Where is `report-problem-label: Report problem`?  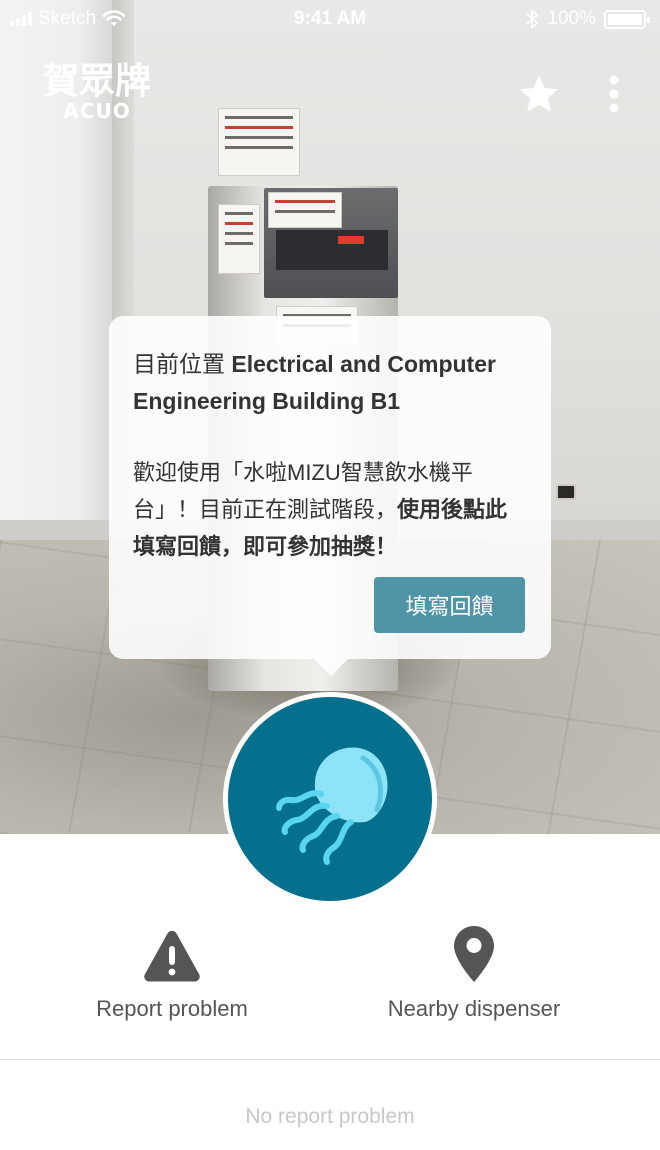 report-problem-label: Report problem is located at coordinates (172, 1008).